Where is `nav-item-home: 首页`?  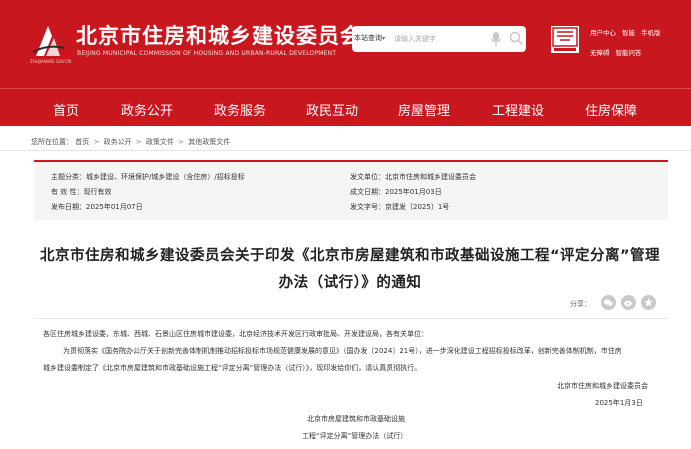
nav-item-home: 首页 is located at coordinates (66, 109).